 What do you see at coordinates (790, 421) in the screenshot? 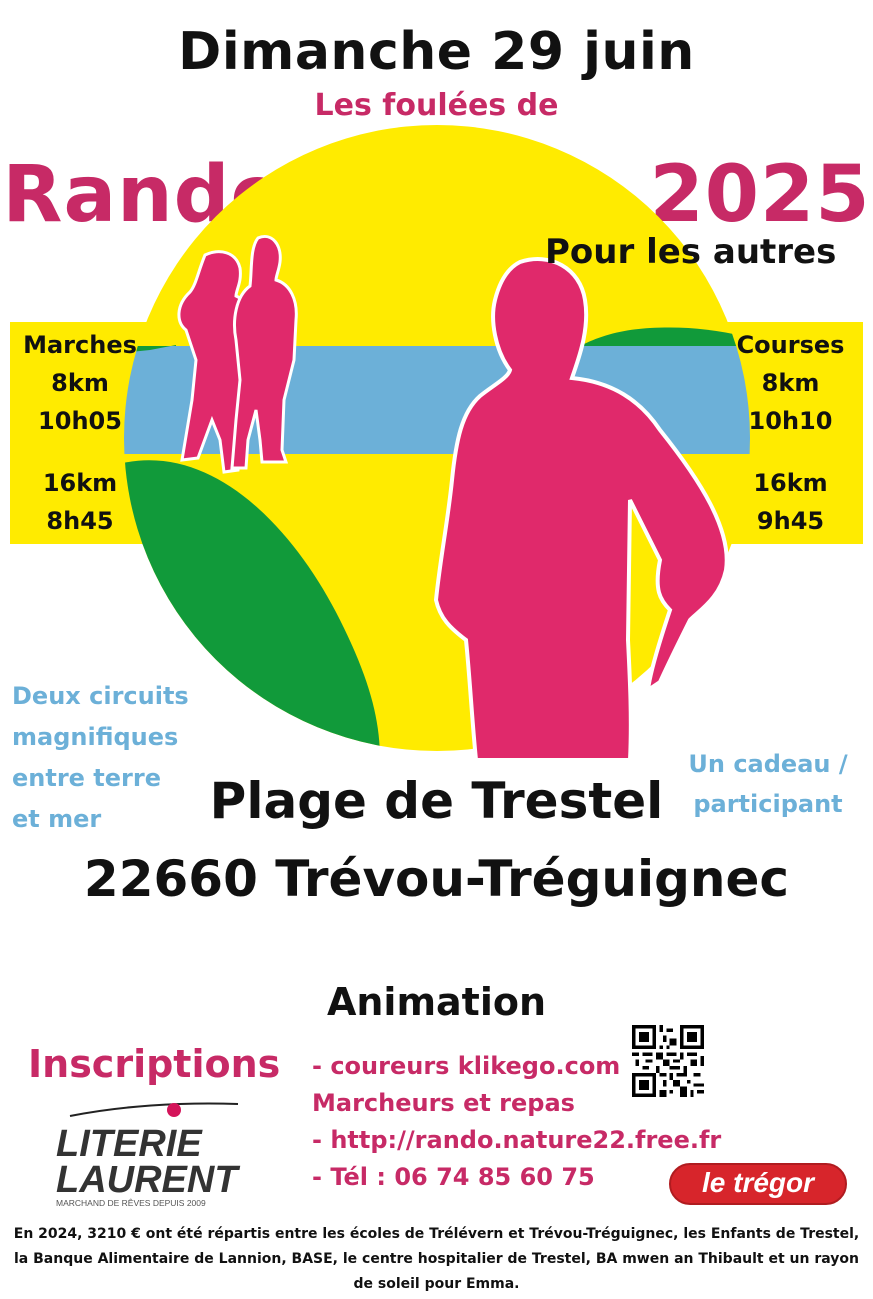
I see `runs-short-time: 10h10` at bounding box center [790, 421].